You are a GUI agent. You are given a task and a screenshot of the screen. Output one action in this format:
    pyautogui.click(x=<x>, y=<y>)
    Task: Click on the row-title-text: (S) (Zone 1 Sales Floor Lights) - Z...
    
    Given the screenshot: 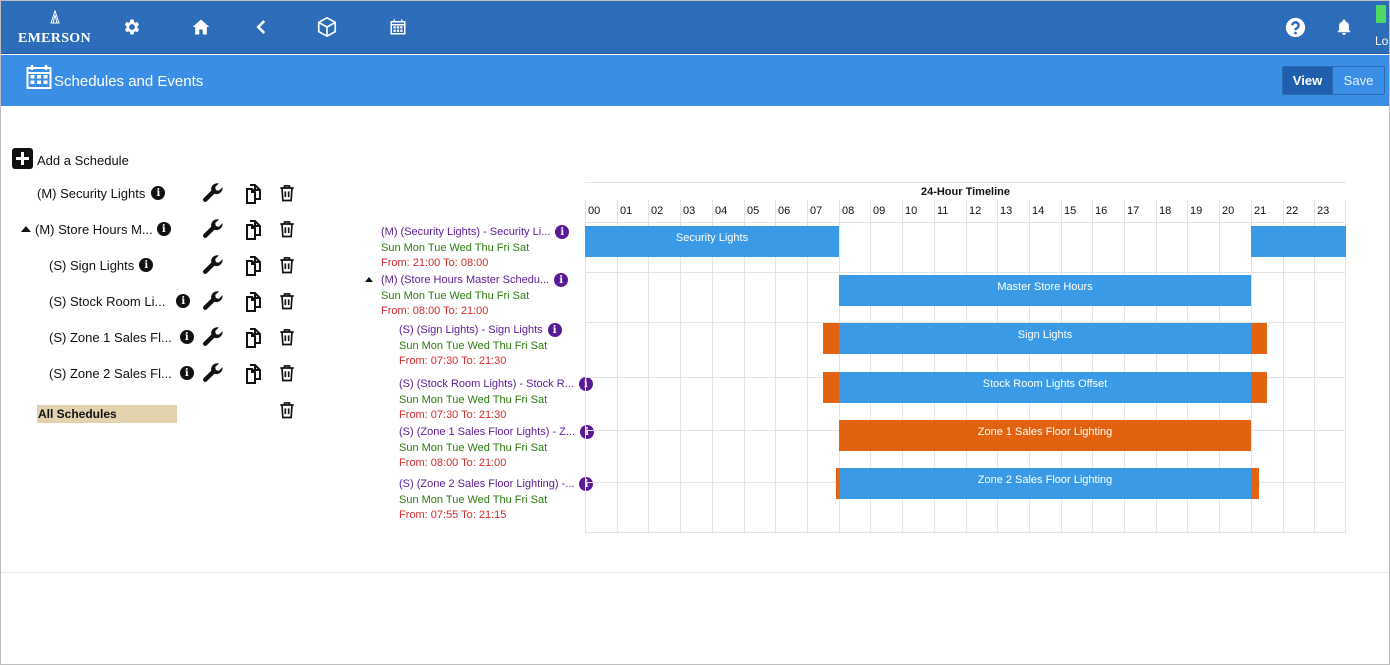 What is the action you would take?
    pyautogui.click(x=487, y=431)
    